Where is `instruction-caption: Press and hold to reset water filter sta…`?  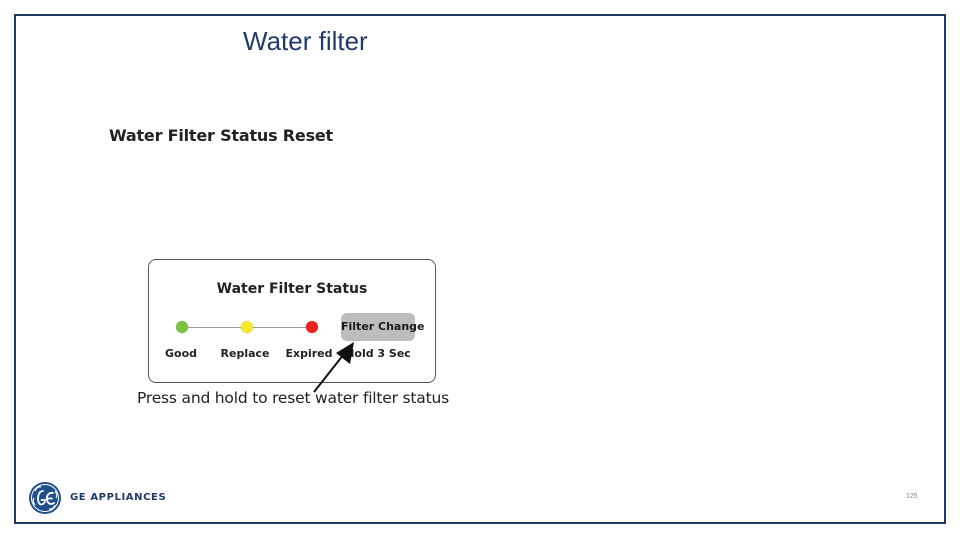 instruction-caption: Press and hold to reset water filter sta… is located at coordinates (293, 398).